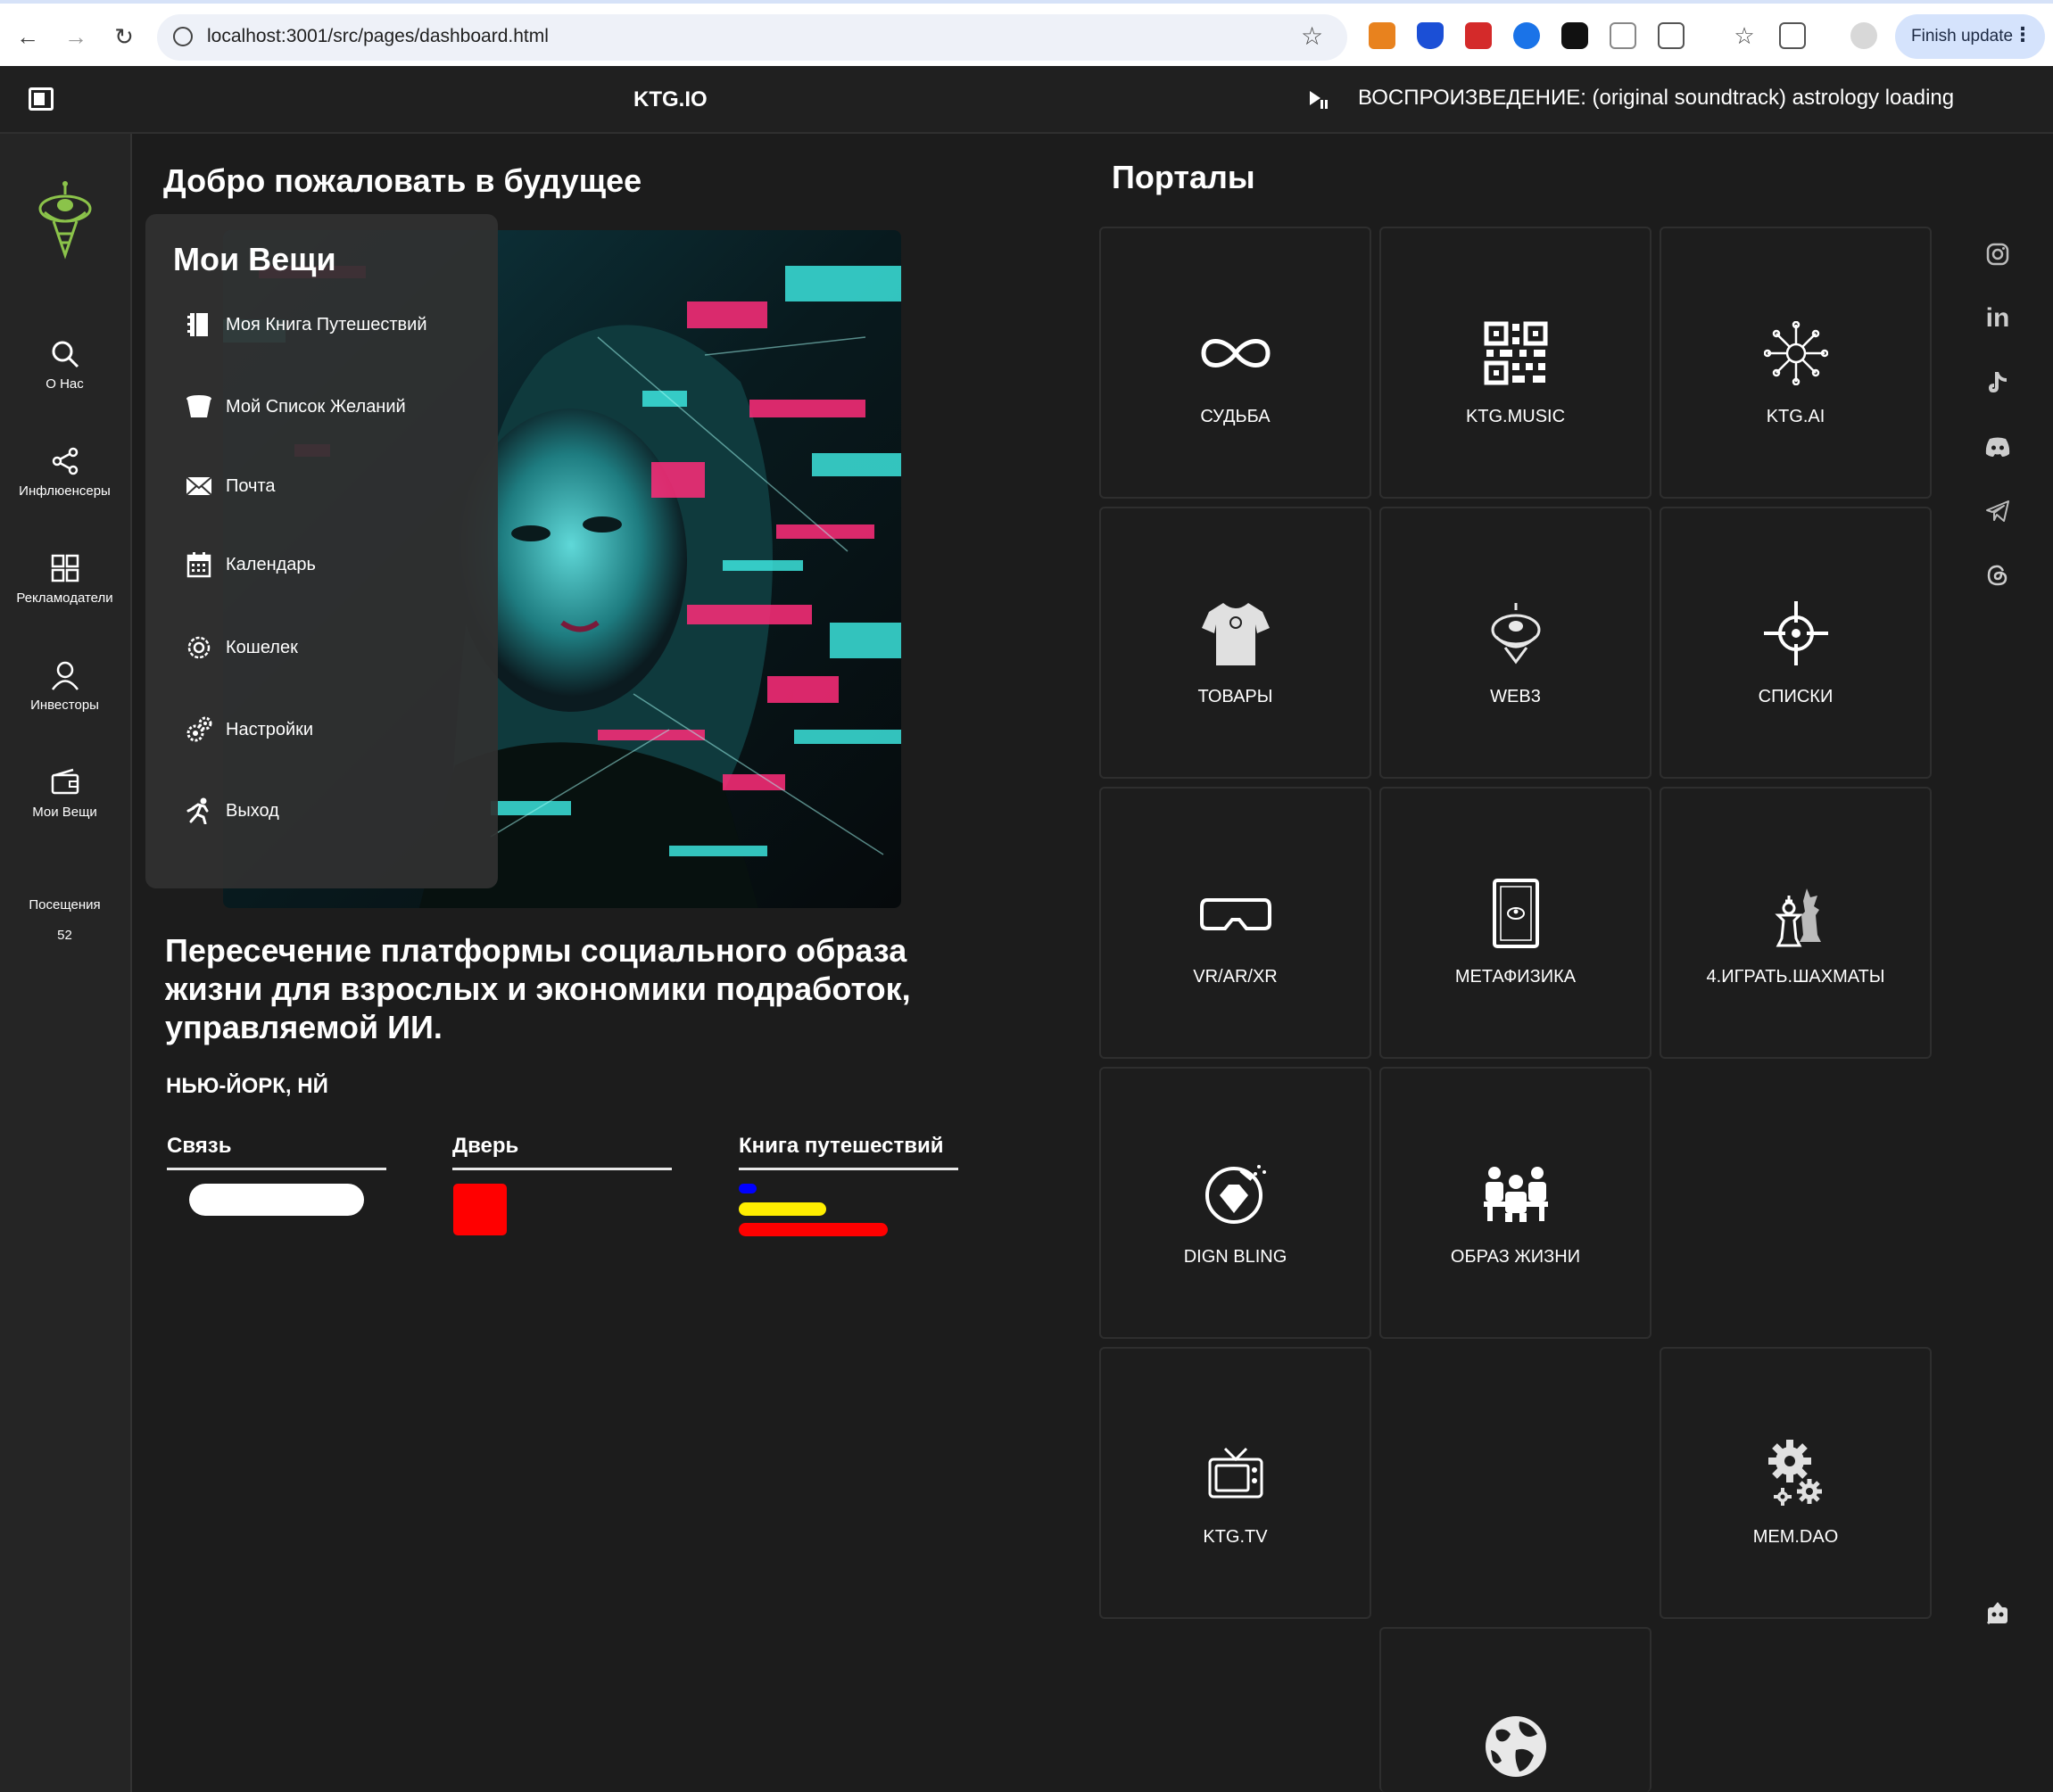  I want to click on tab-connection: Связь, so click(277, 1152).